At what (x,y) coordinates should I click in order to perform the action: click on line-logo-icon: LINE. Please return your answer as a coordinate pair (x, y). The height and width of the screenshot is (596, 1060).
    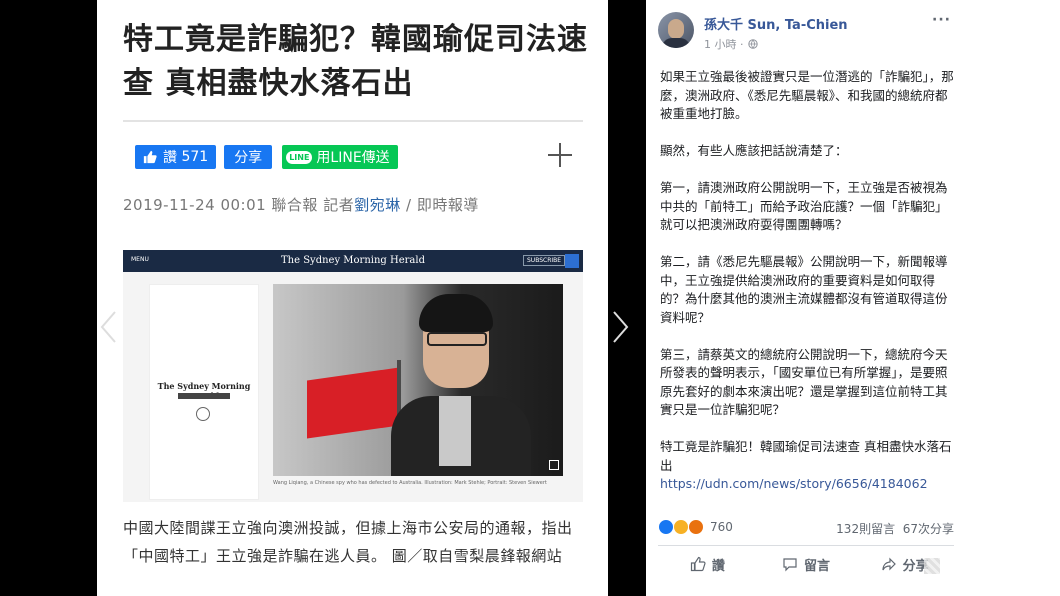
    Looking at the image, I should click on (299, 157).